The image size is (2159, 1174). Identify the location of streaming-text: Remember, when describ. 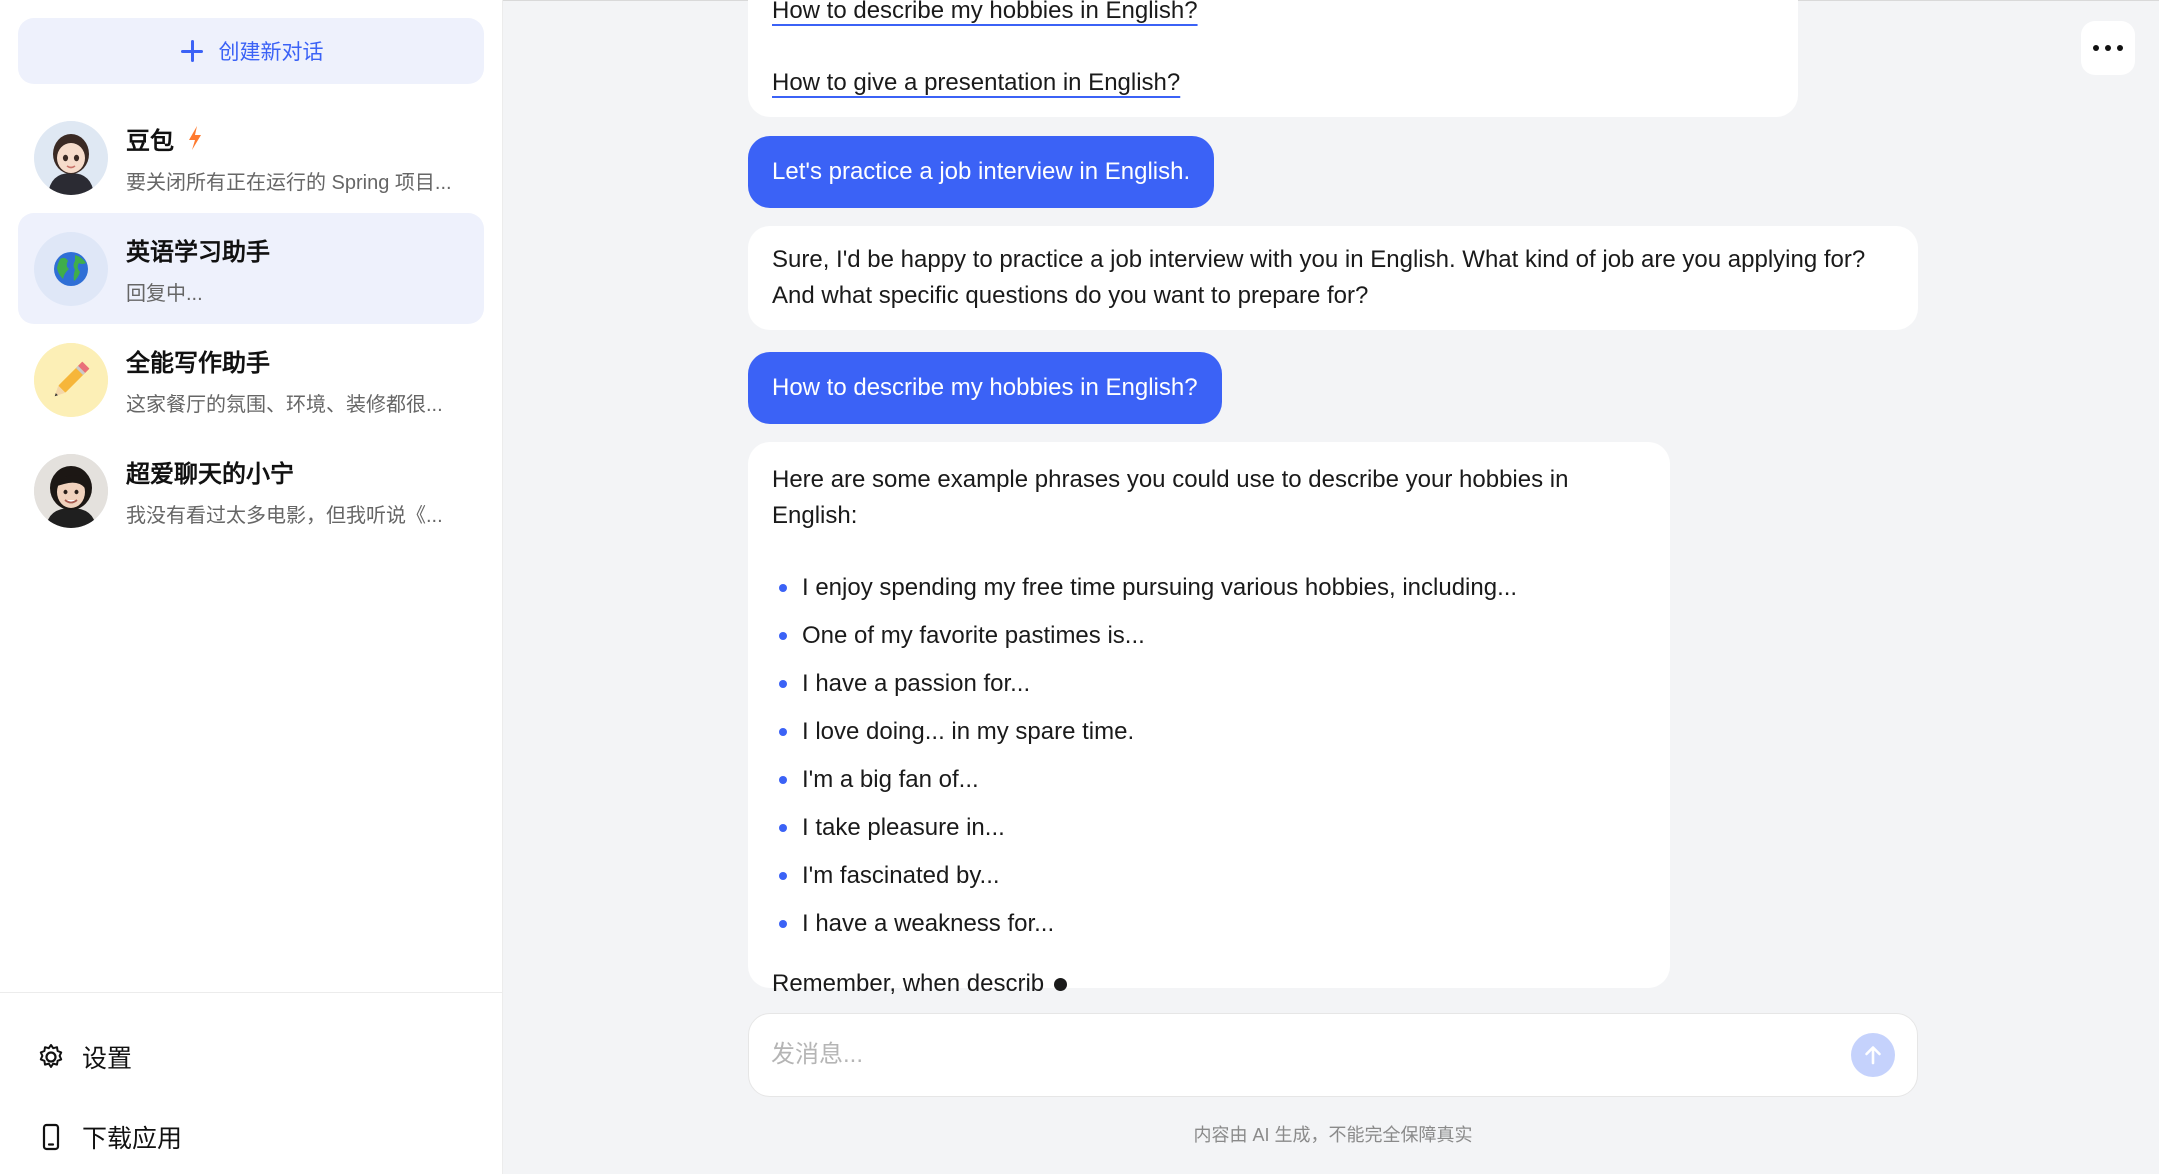
(908, 983).